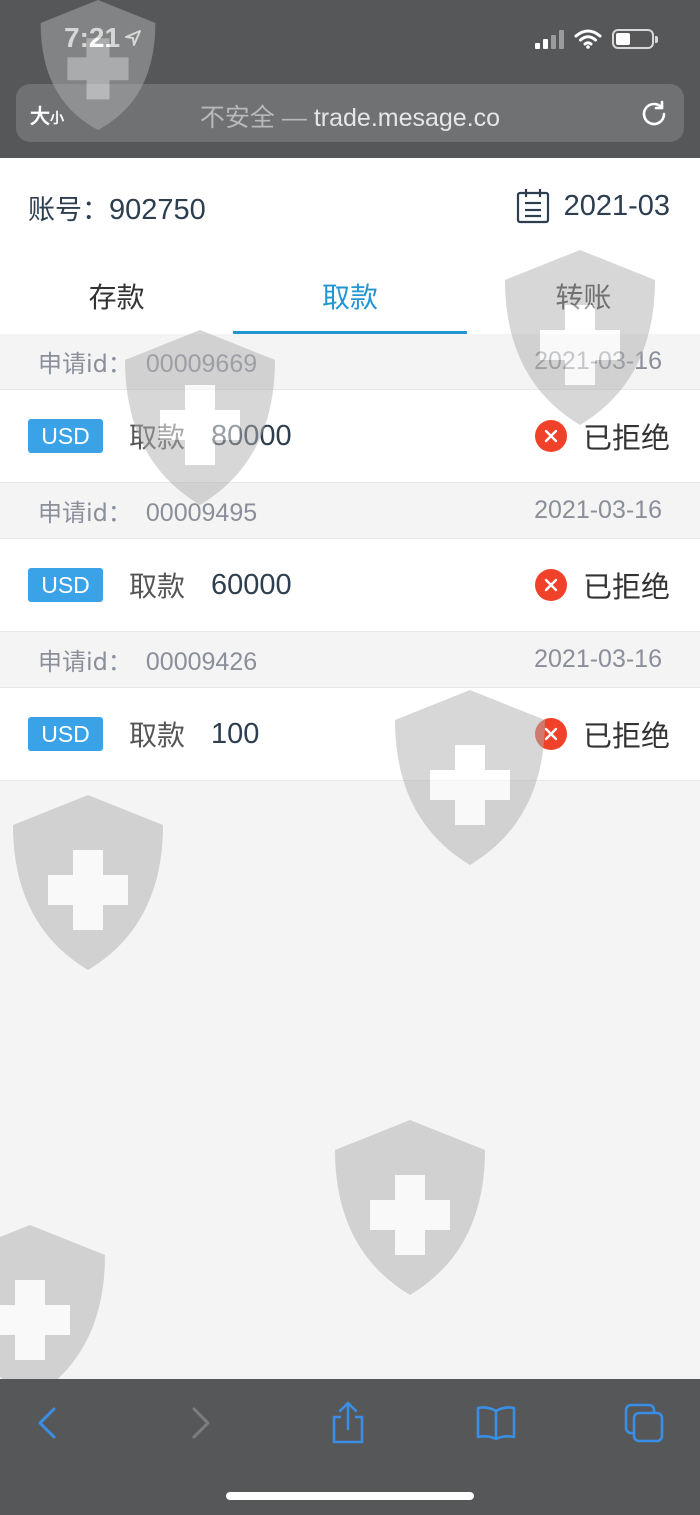  I want to click on request-header: 申请id： 00009426 2021-03-16, so click(350, 660).